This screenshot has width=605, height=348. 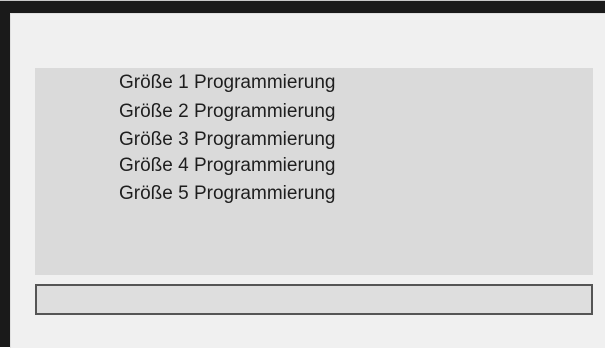 What do you see at coordinates (314, 299) in the screenshot?
I see `status-bar` at bounding box center [314, 299].